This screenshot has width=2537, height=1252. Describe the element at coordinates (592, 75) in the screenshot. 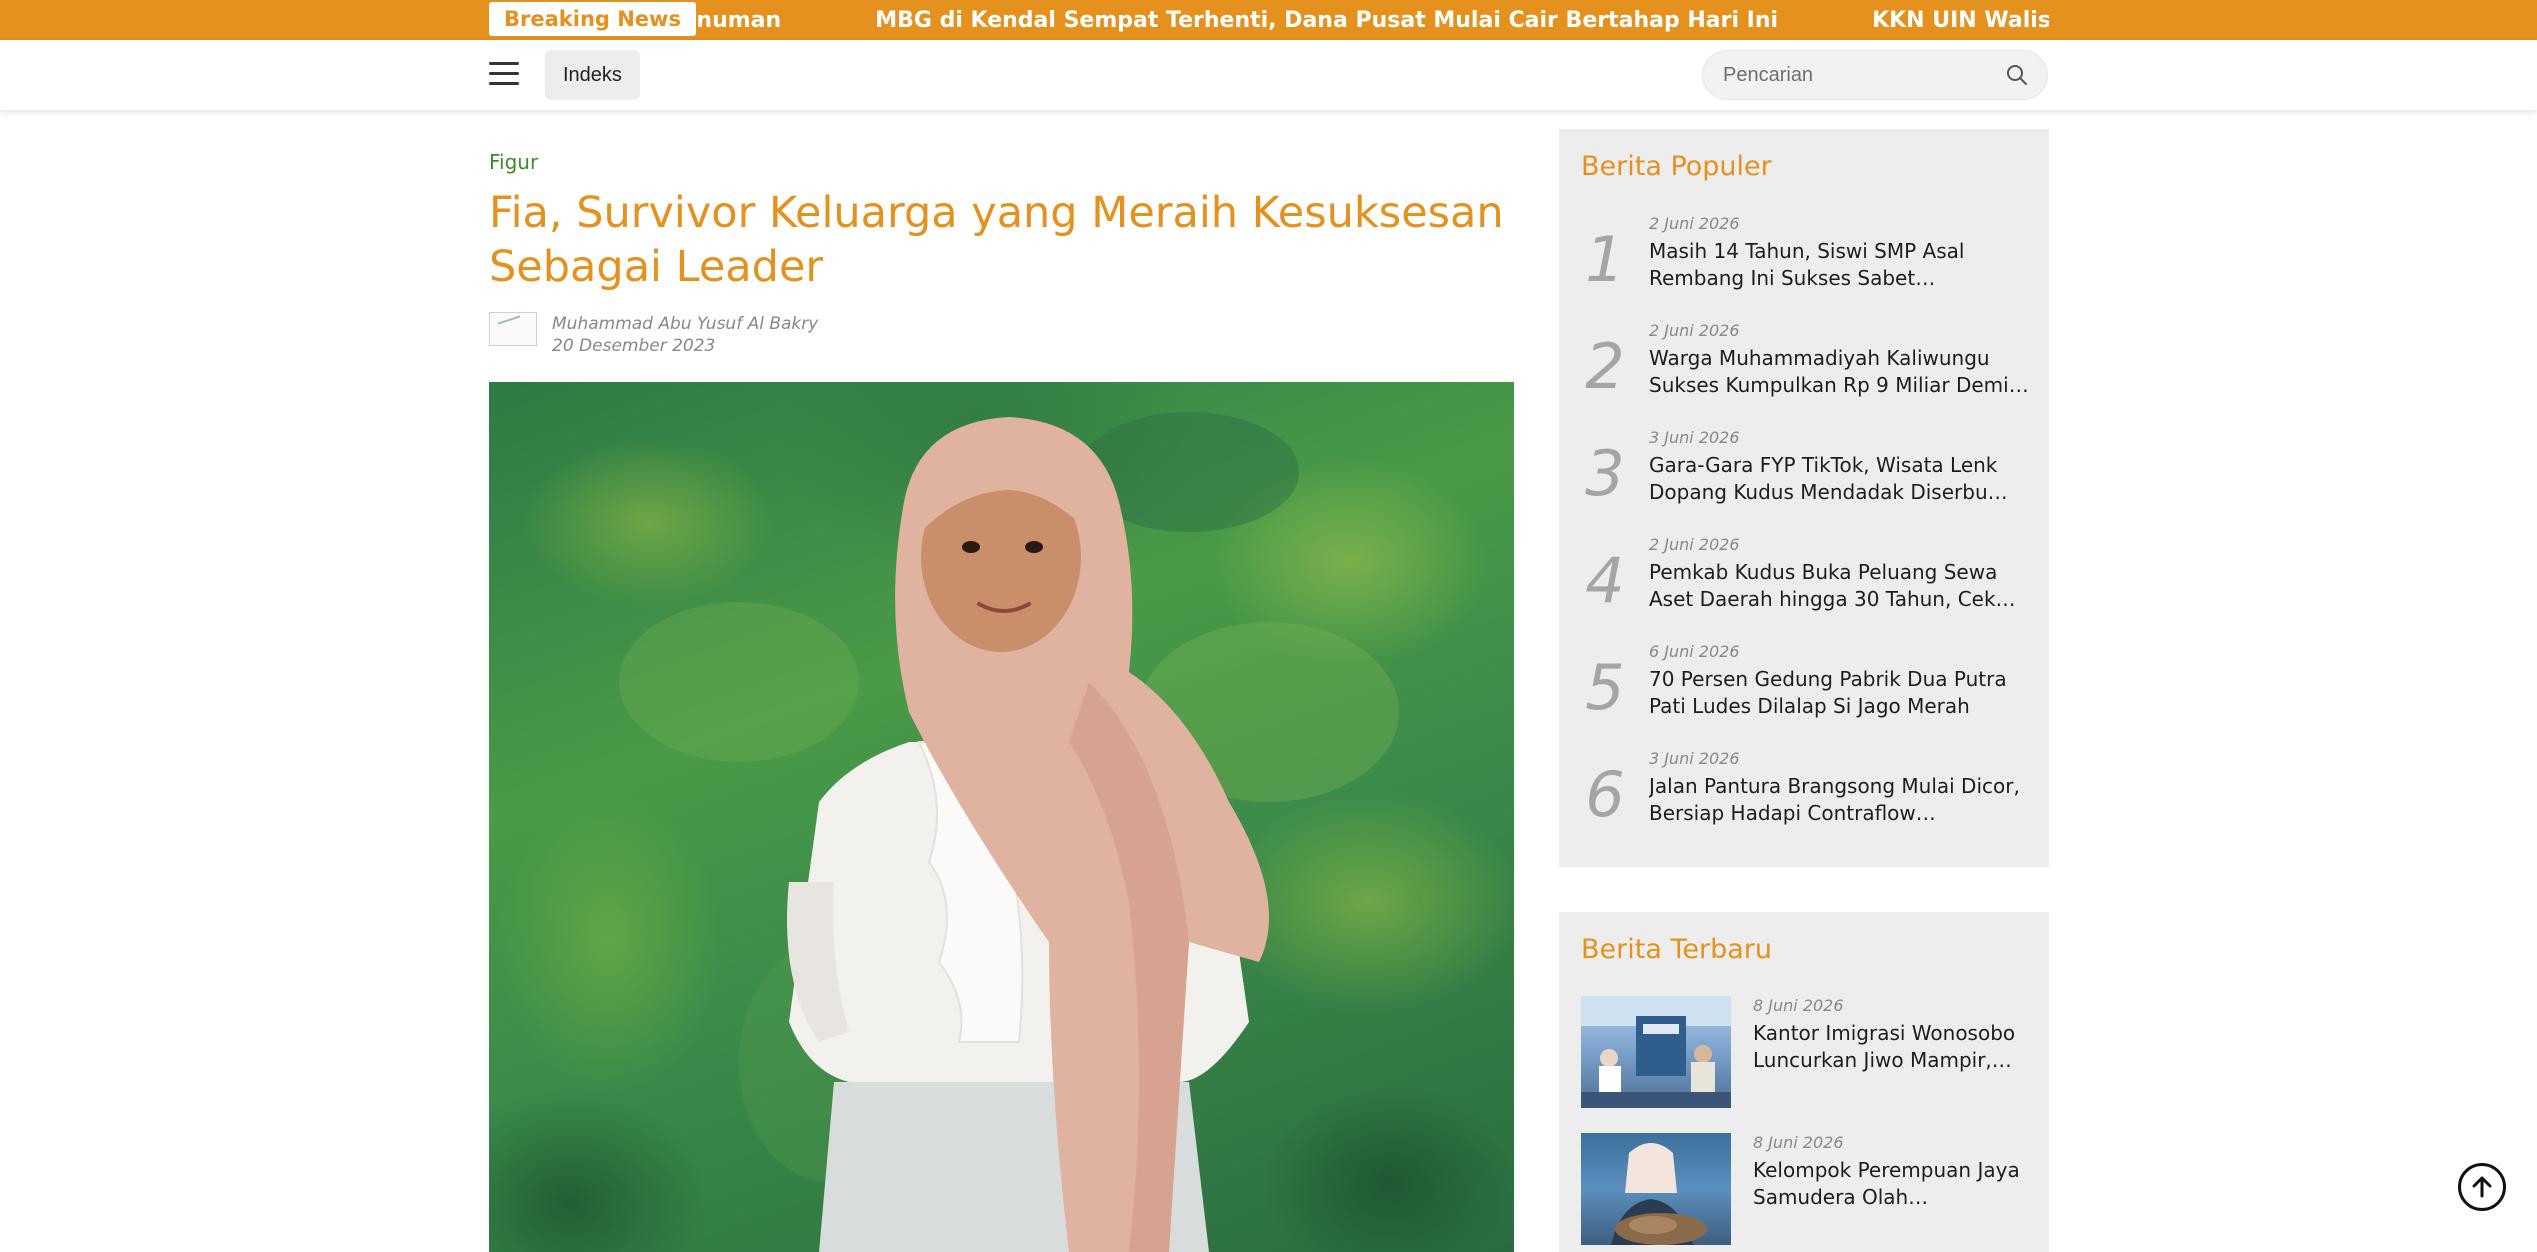

I see `indeks-button: Indeks` at that location.